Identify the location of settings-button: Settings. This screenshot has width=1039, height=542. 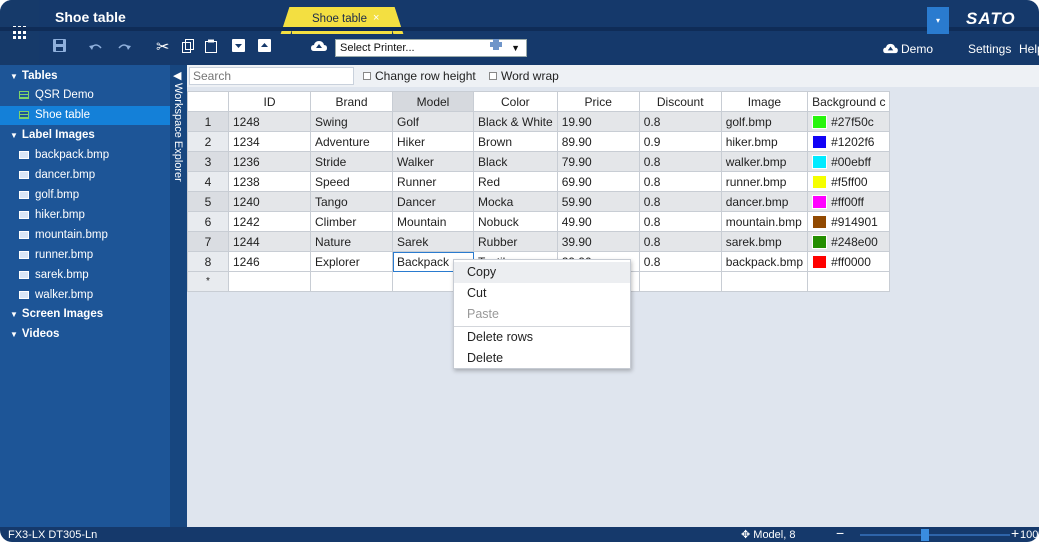
(989, 49).